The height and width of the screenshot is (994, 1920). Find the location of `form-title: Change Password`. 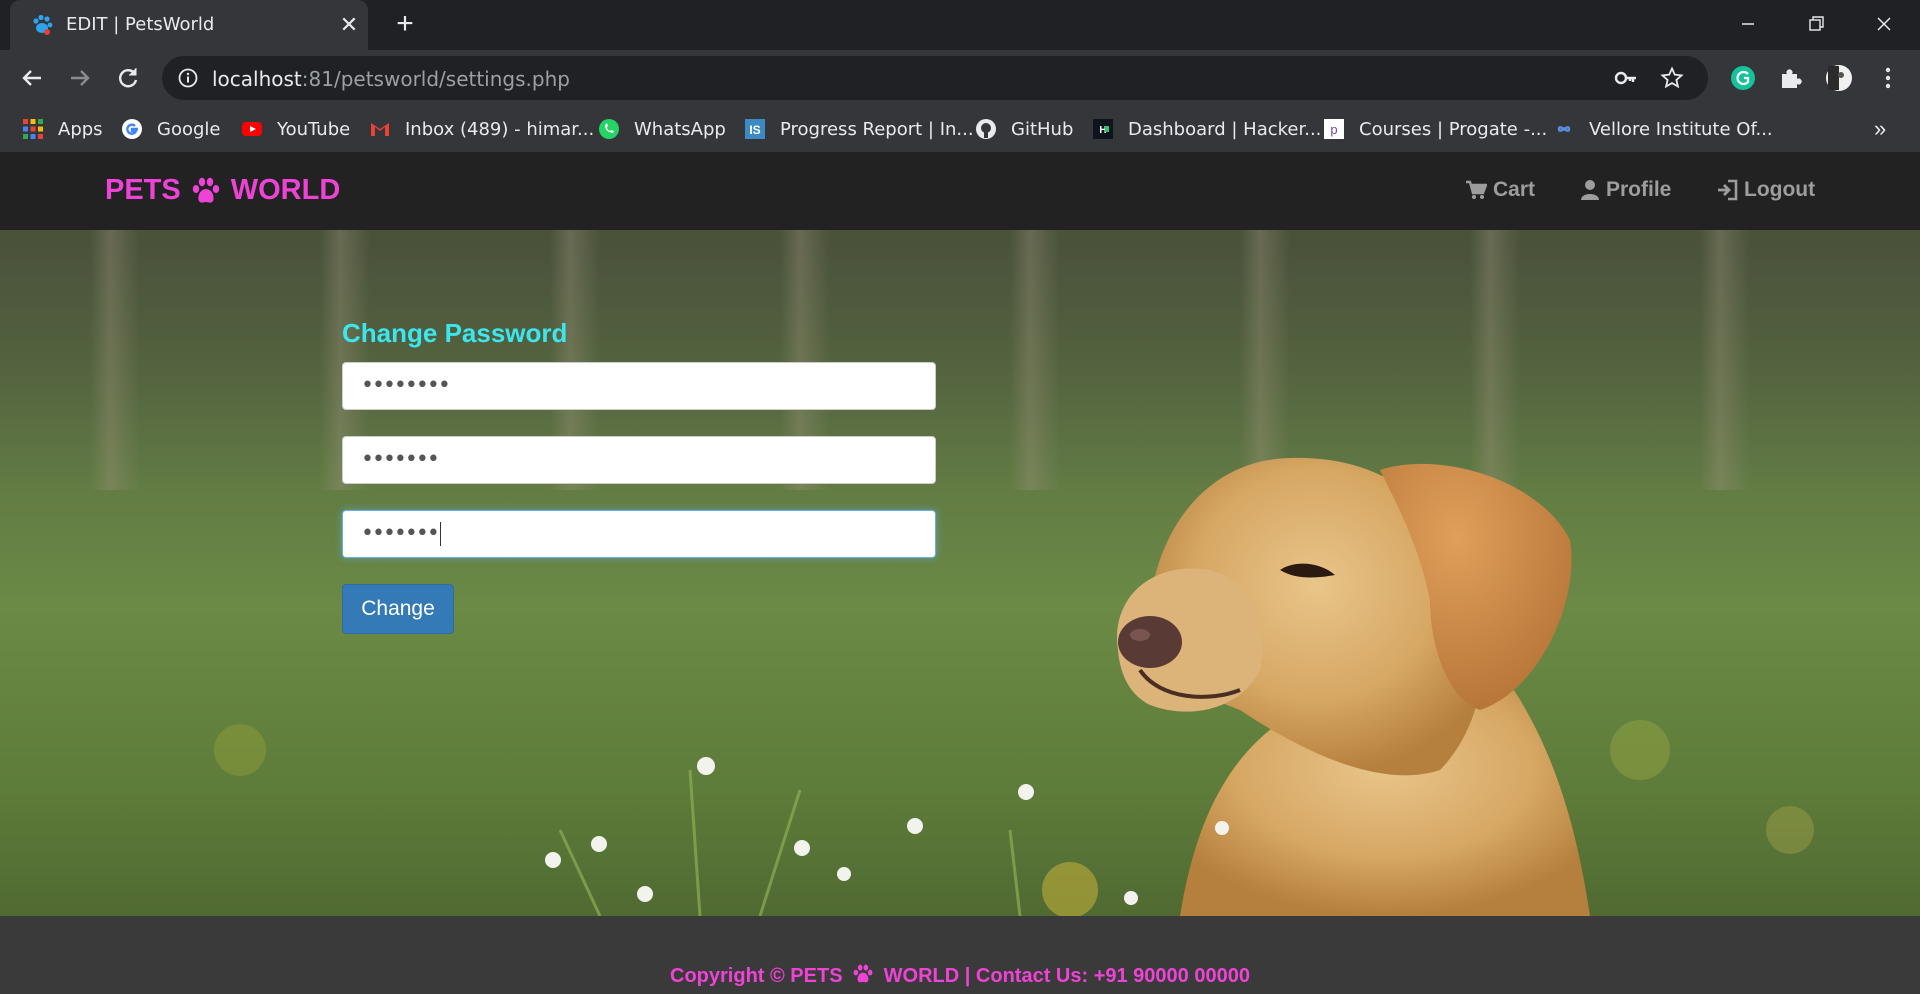

form-title: Change Password is located at coordinates (455, 333).